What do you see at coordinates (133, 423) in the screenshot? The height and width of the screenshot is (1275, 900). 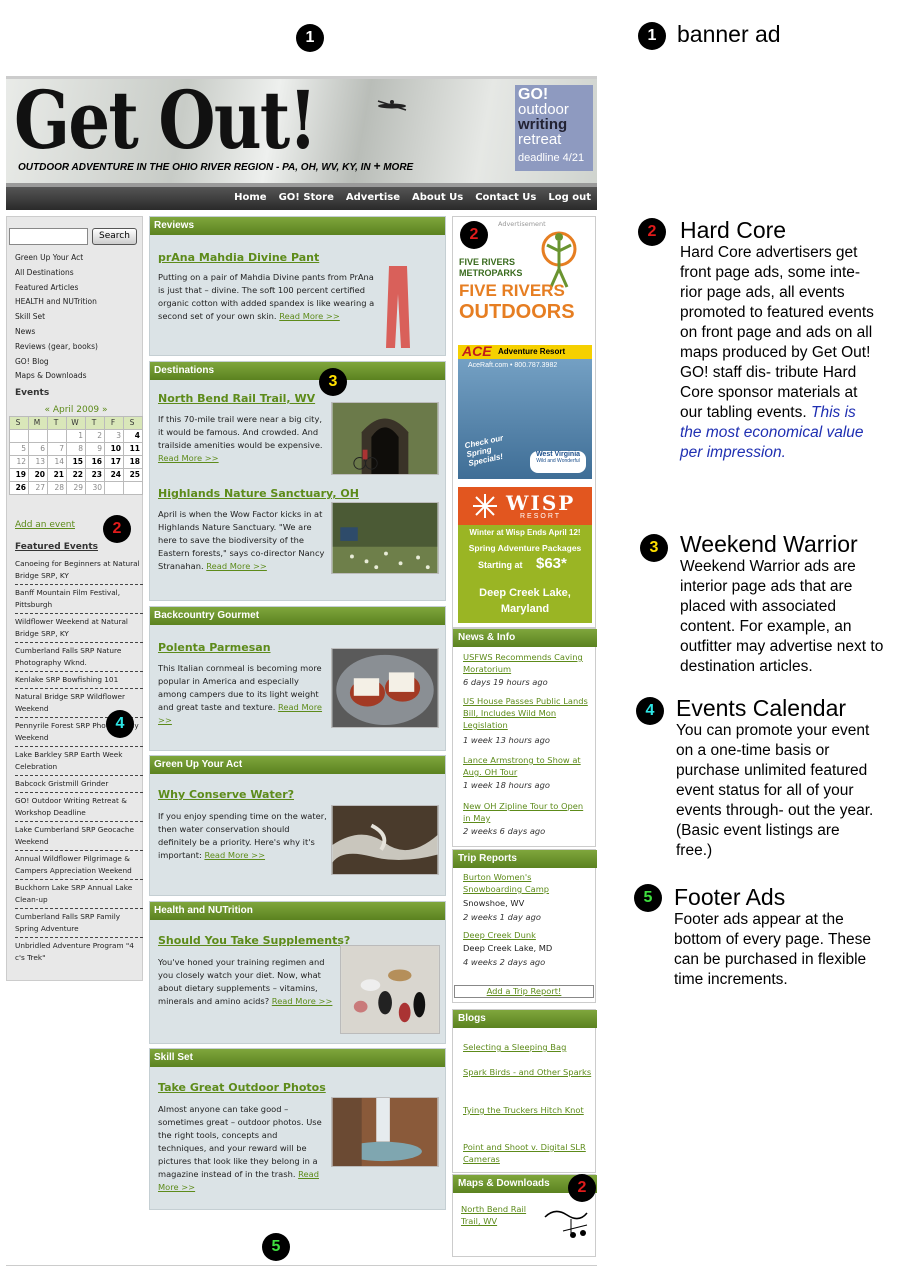 I see `calendar-day-header: S` at bounding box center [133, 423].